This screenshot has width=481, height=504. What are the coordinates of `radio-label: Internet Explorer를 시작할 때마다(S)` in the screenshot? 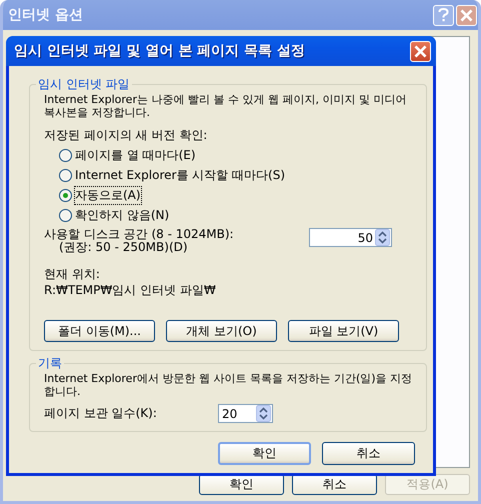 It's located at (180, 175).